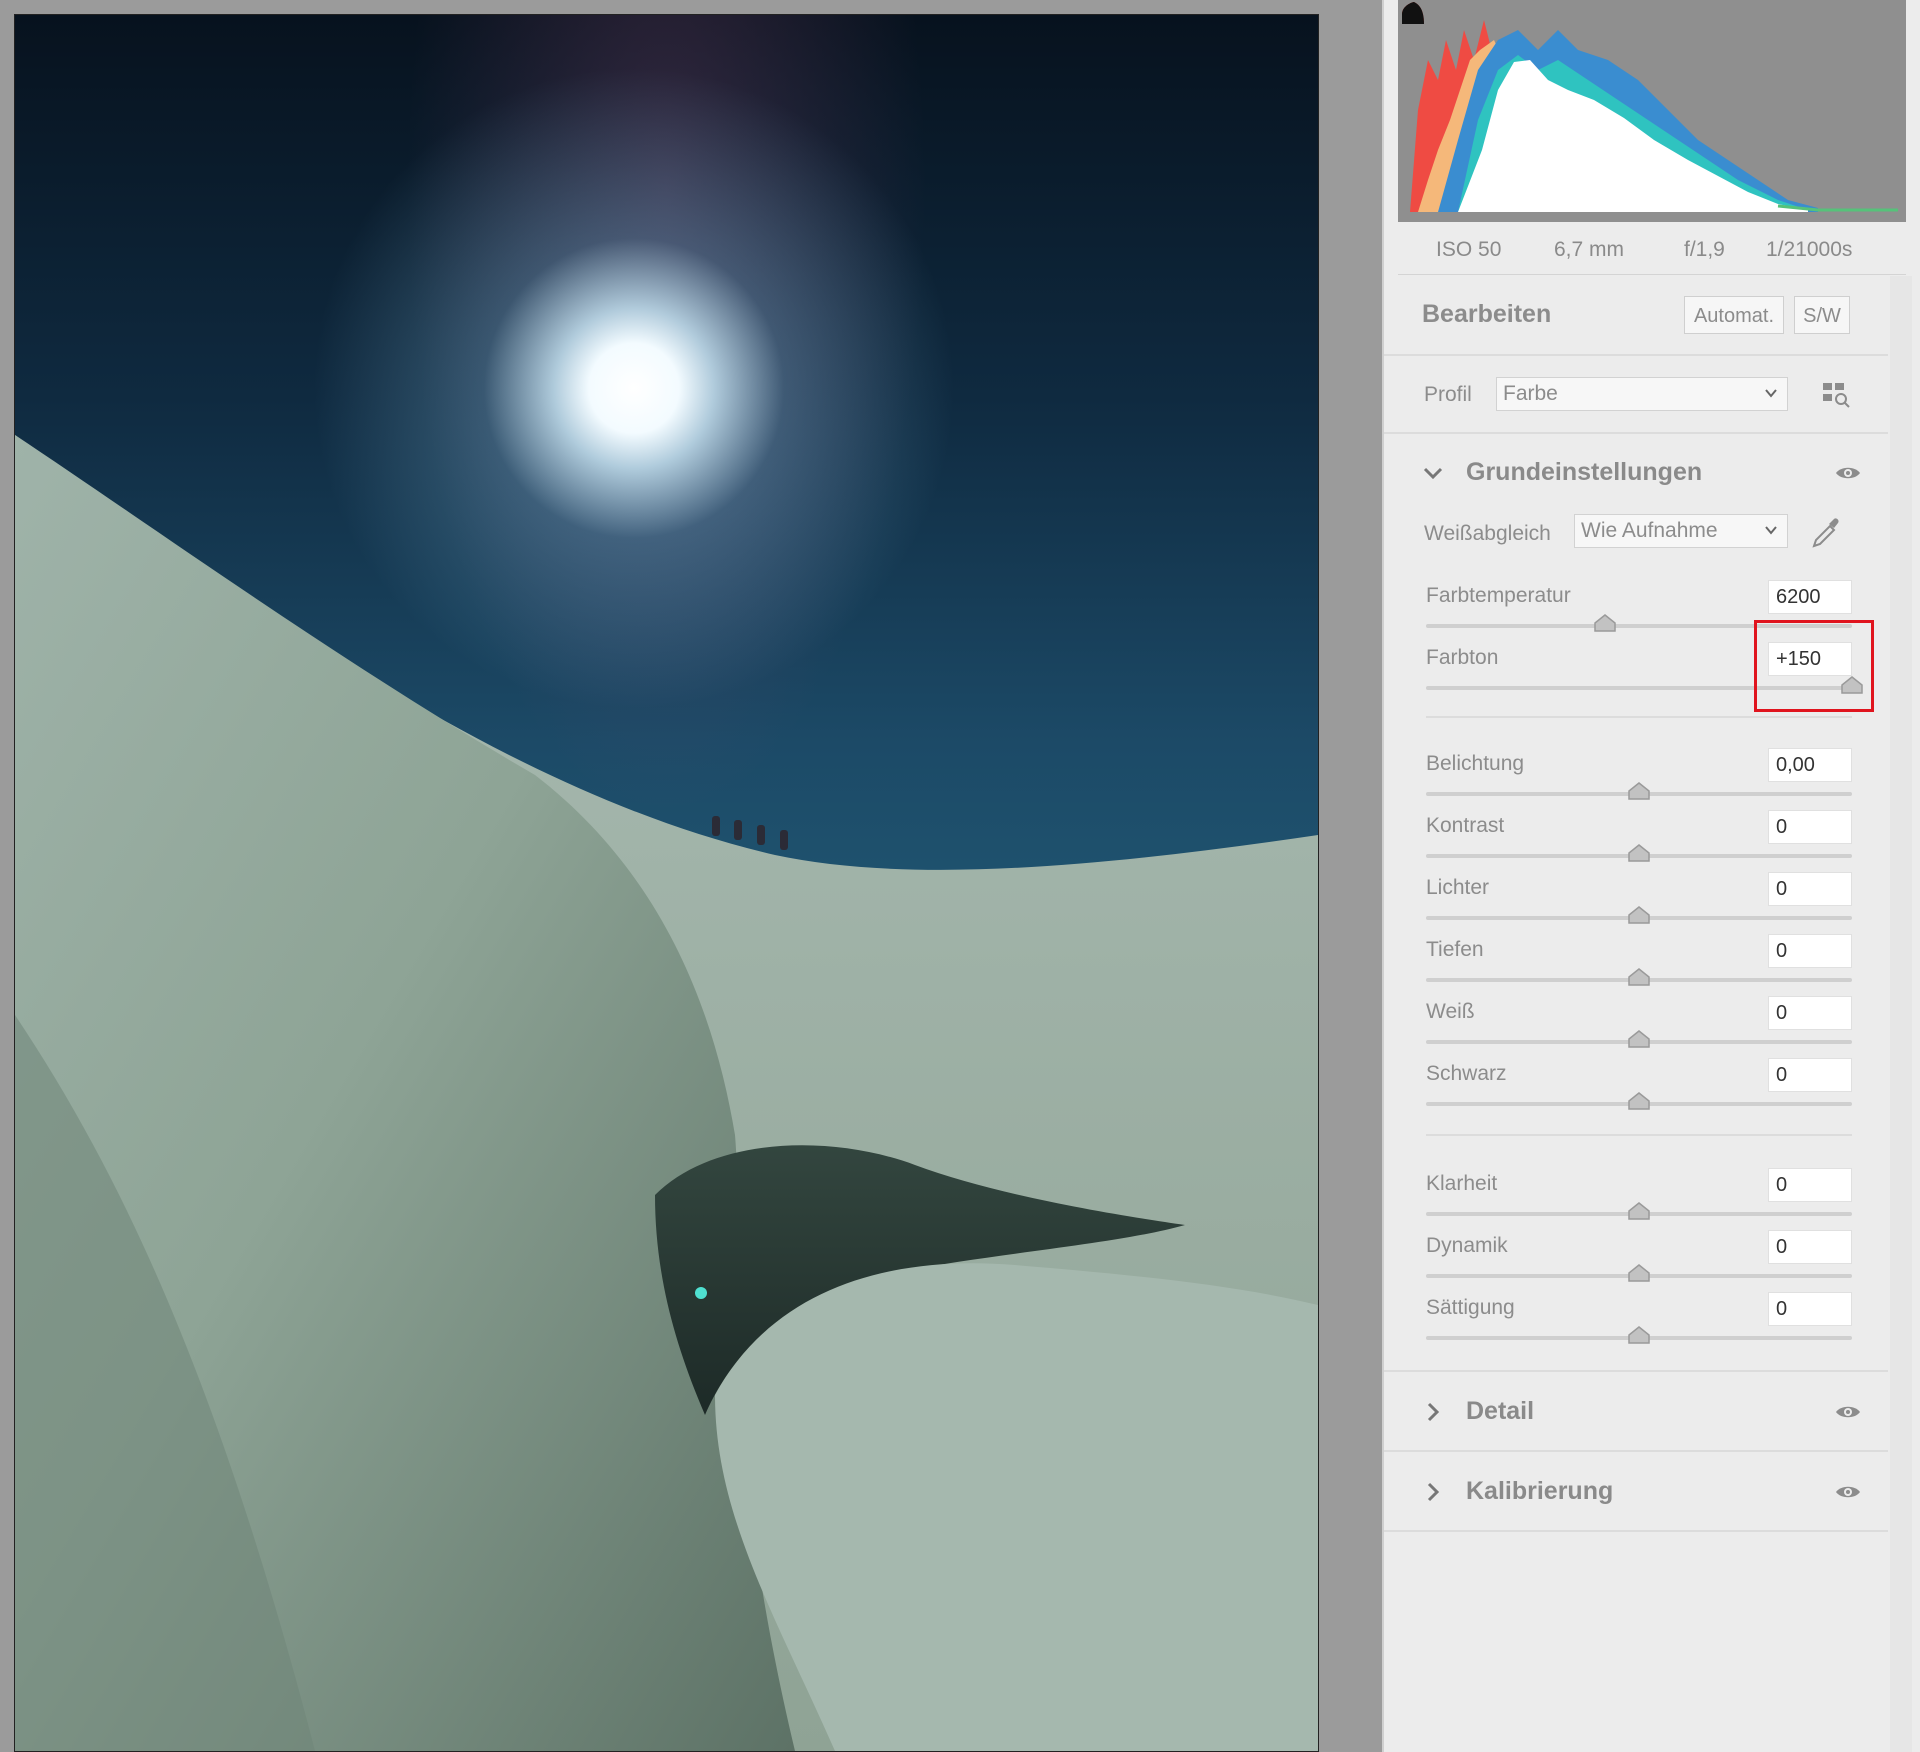  What do you see at coordinates (1462, 657) in the screenshot?
I see `slider-label: Farbton` at bounding box center [1462, 657].